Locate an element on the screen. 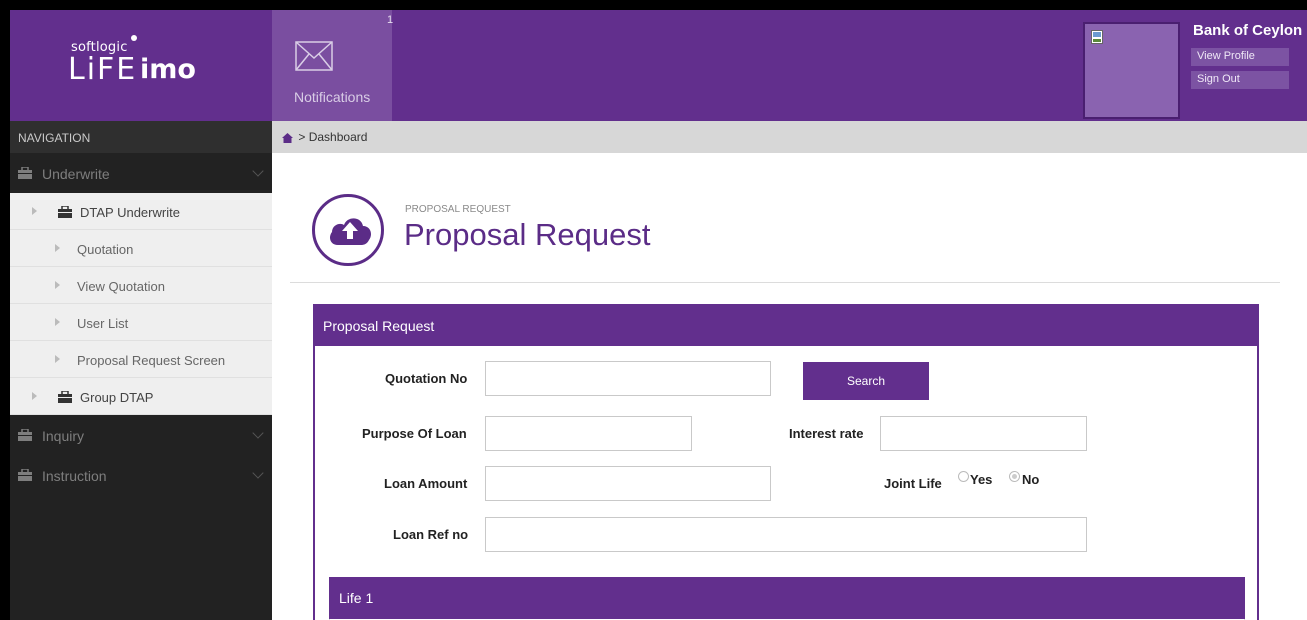 The height and width of the screenshot is (620, 1307). search-button: Search is located at coordinates (866, 381).